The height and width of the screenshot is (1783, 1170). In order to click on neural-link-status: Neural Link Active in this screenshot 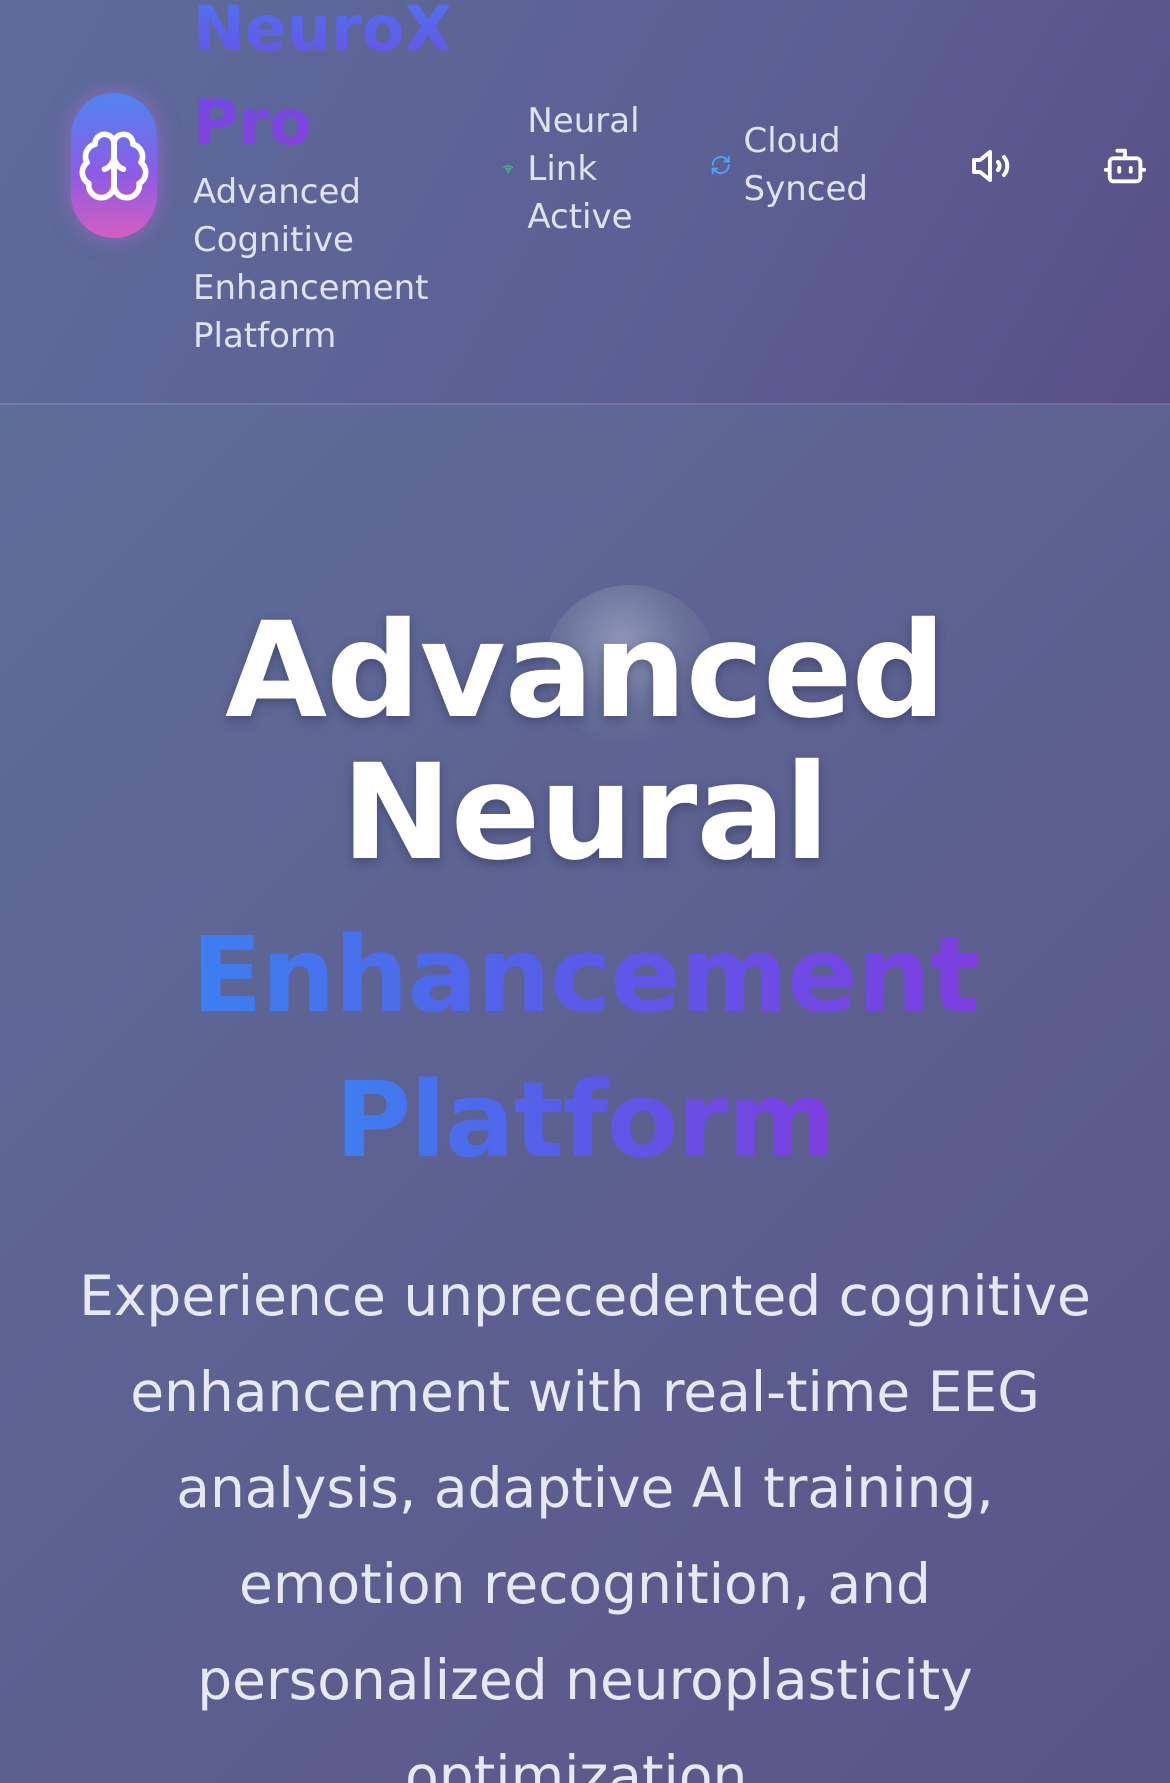, I will do `click(588, 169)`.